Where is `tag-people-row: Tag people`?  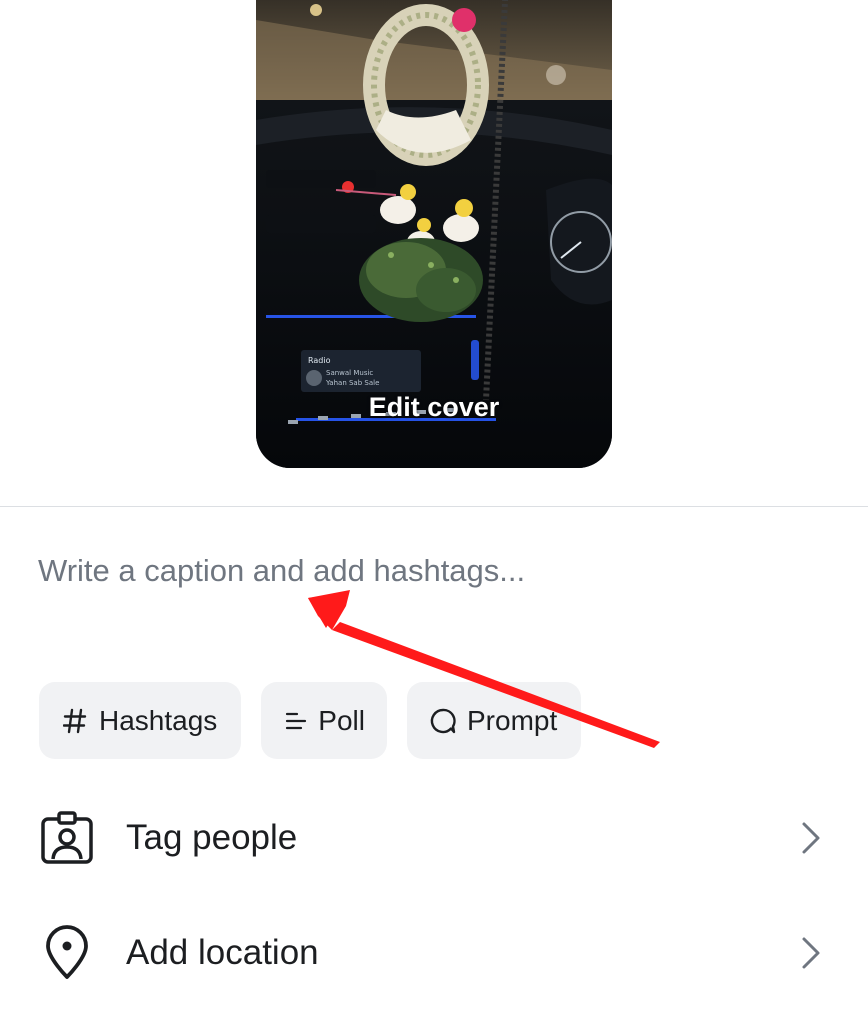
tag-people-row: Tag people is located at coordinates (434, 838).